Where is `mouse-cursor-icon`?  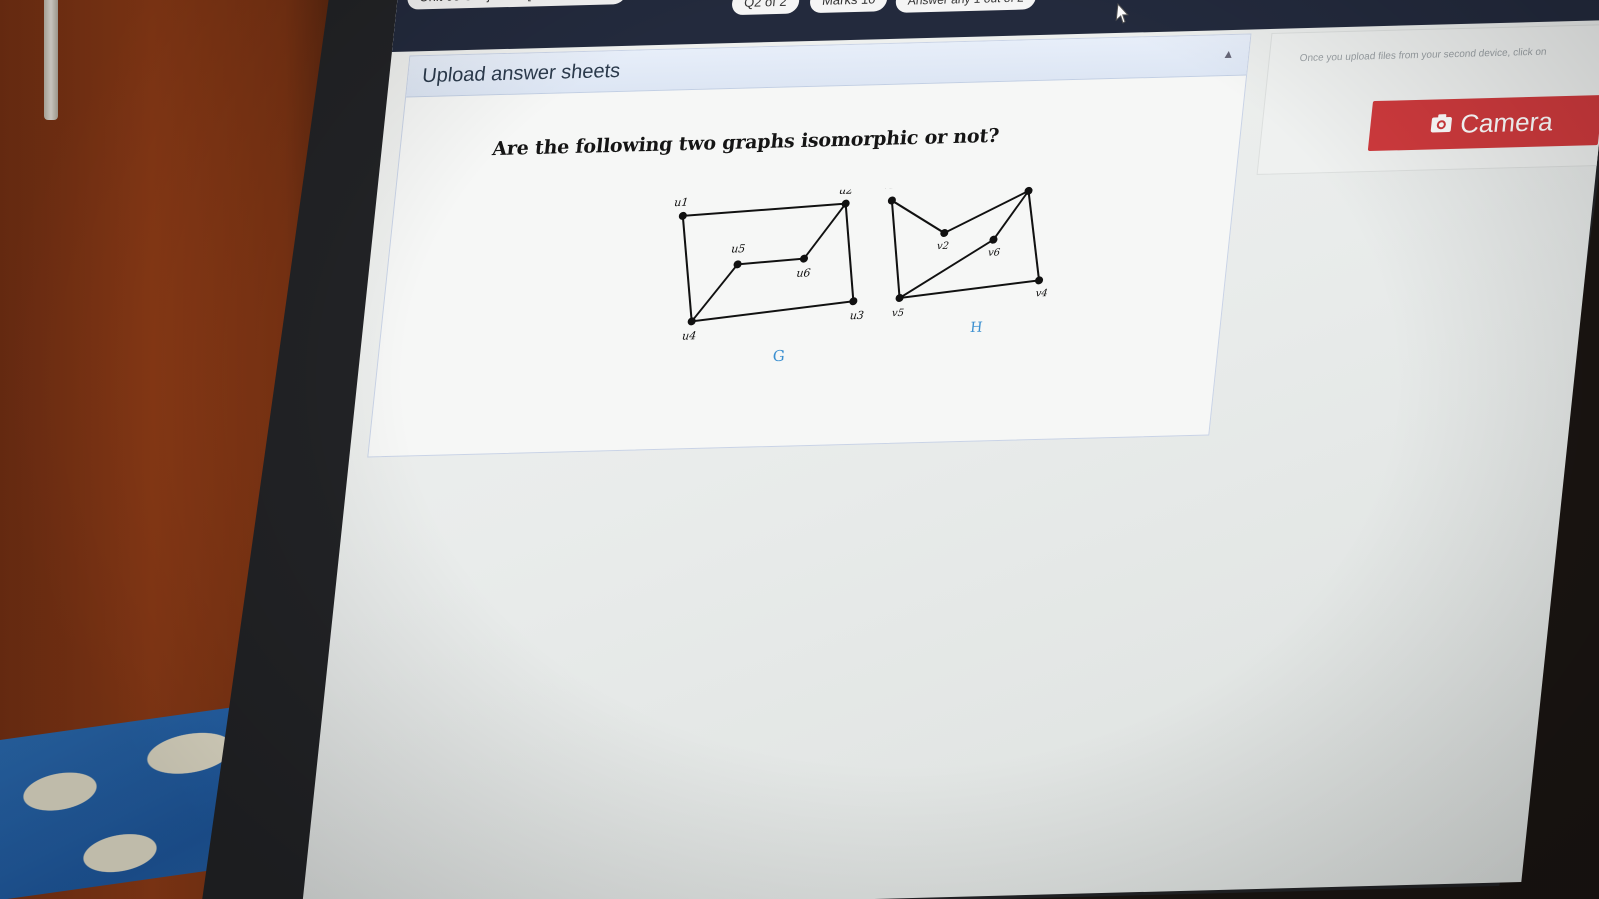 mouse-cursor-icon is located at coordinates (1122, 13).